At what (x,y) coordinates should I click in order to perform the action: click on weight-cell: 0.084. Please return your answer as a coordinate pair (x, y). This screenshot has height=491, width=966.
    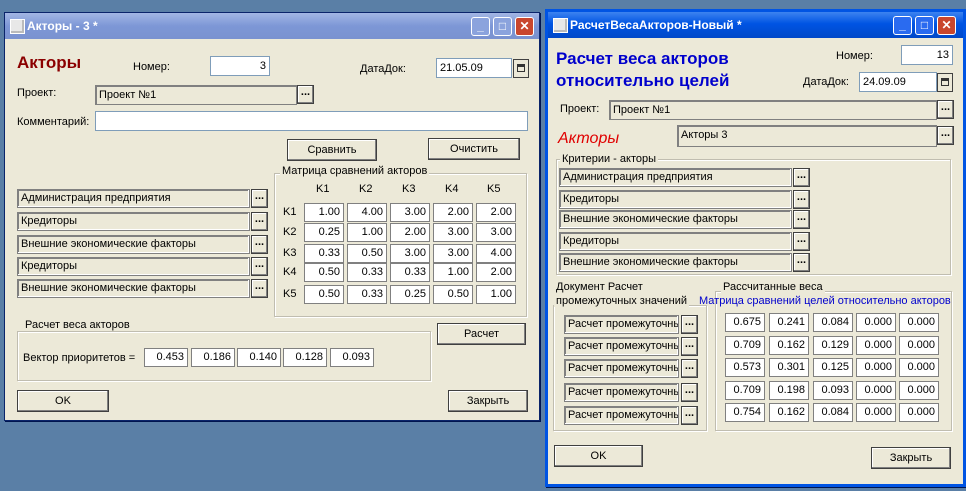
    Looking at the image, I should click on (833, 412).